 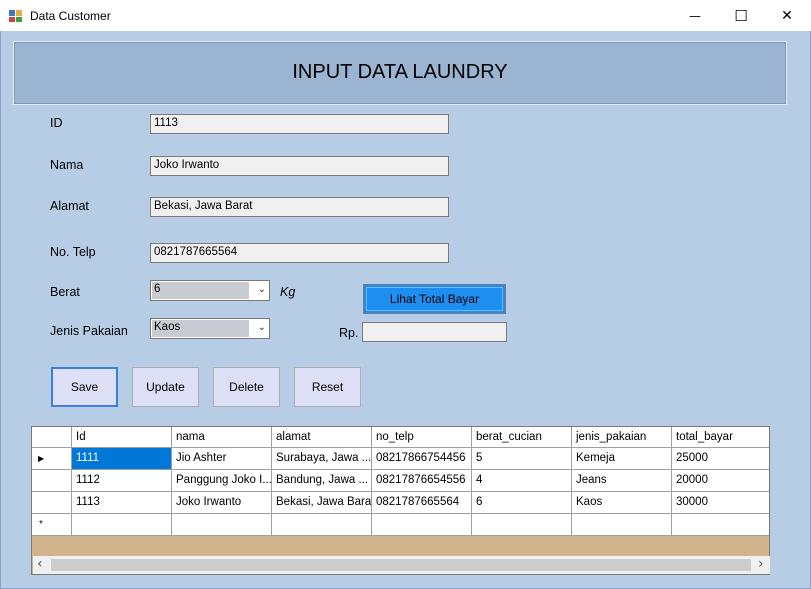 I want to click on new-row: *, so click(x=400, y=525).